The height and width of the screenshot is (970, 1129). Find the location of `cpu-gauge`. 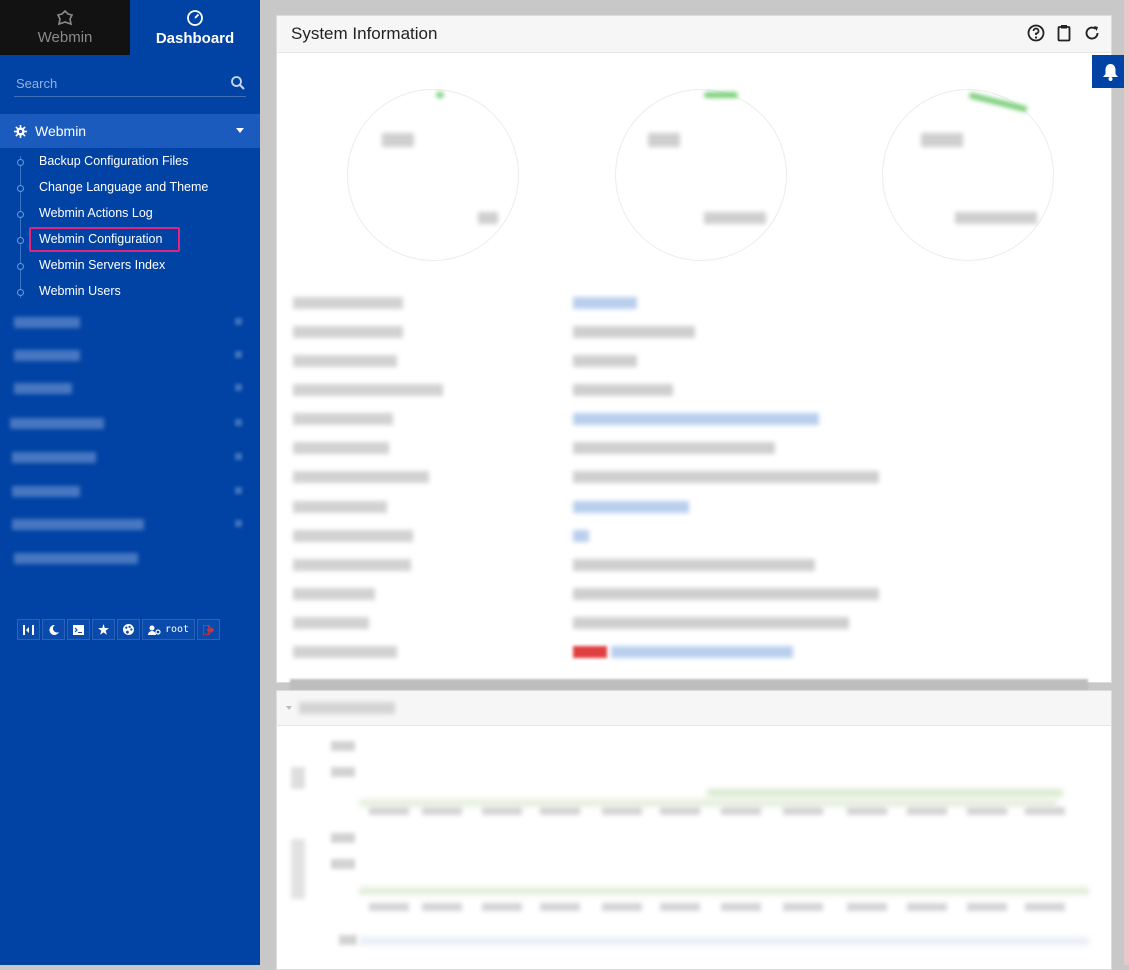

cpu-gauge is located at coordinates (433, 175).